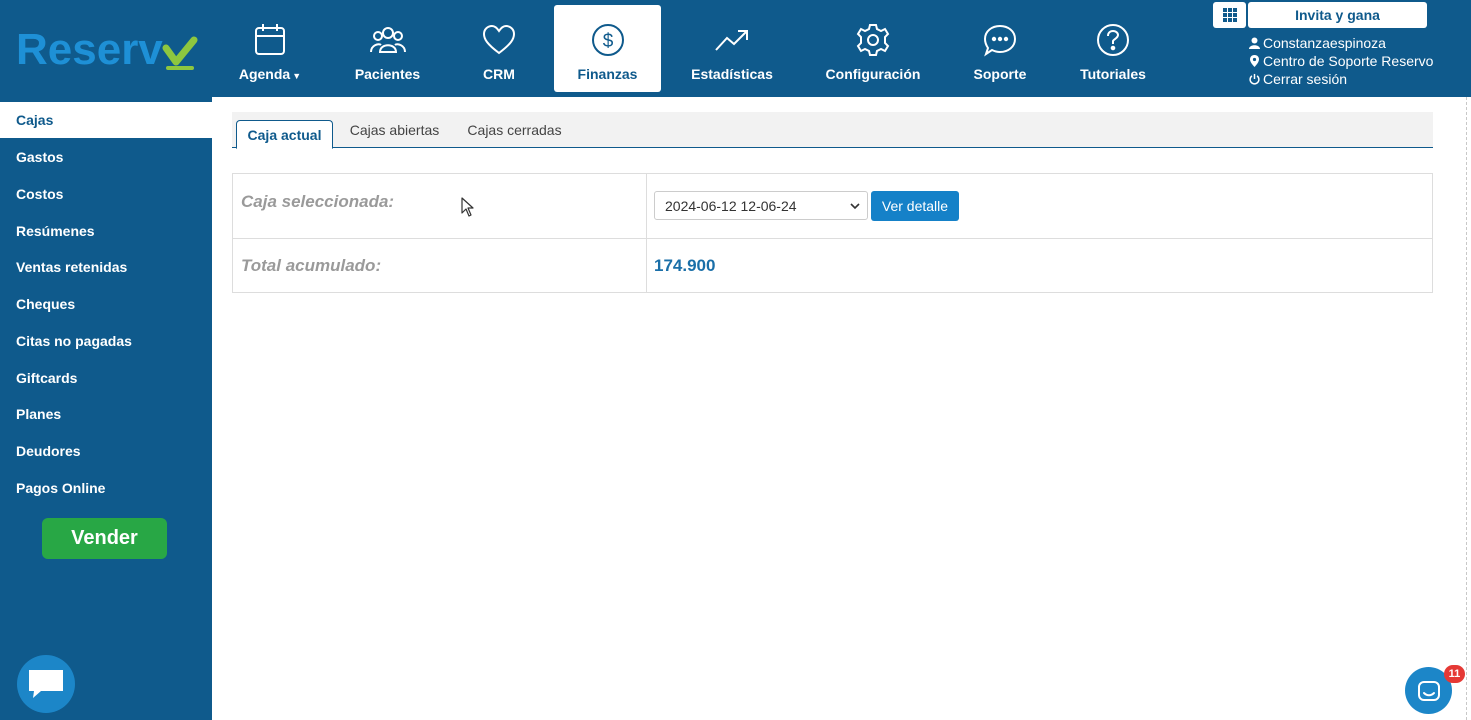 This screenshot has width=1471, height=720. What do you see at coordinates (106, 414) in the screenshot?
I see `sidebar-item-planes: Planes` at bounding box center [106, 414].